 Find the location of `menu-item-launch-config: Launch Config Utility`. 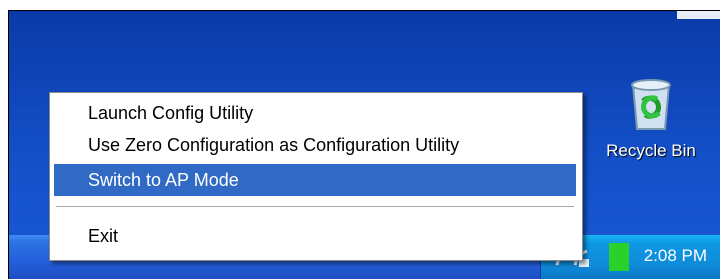

menu-item-launch-config: Launch Config Utility is located at coordinates (315, 113).